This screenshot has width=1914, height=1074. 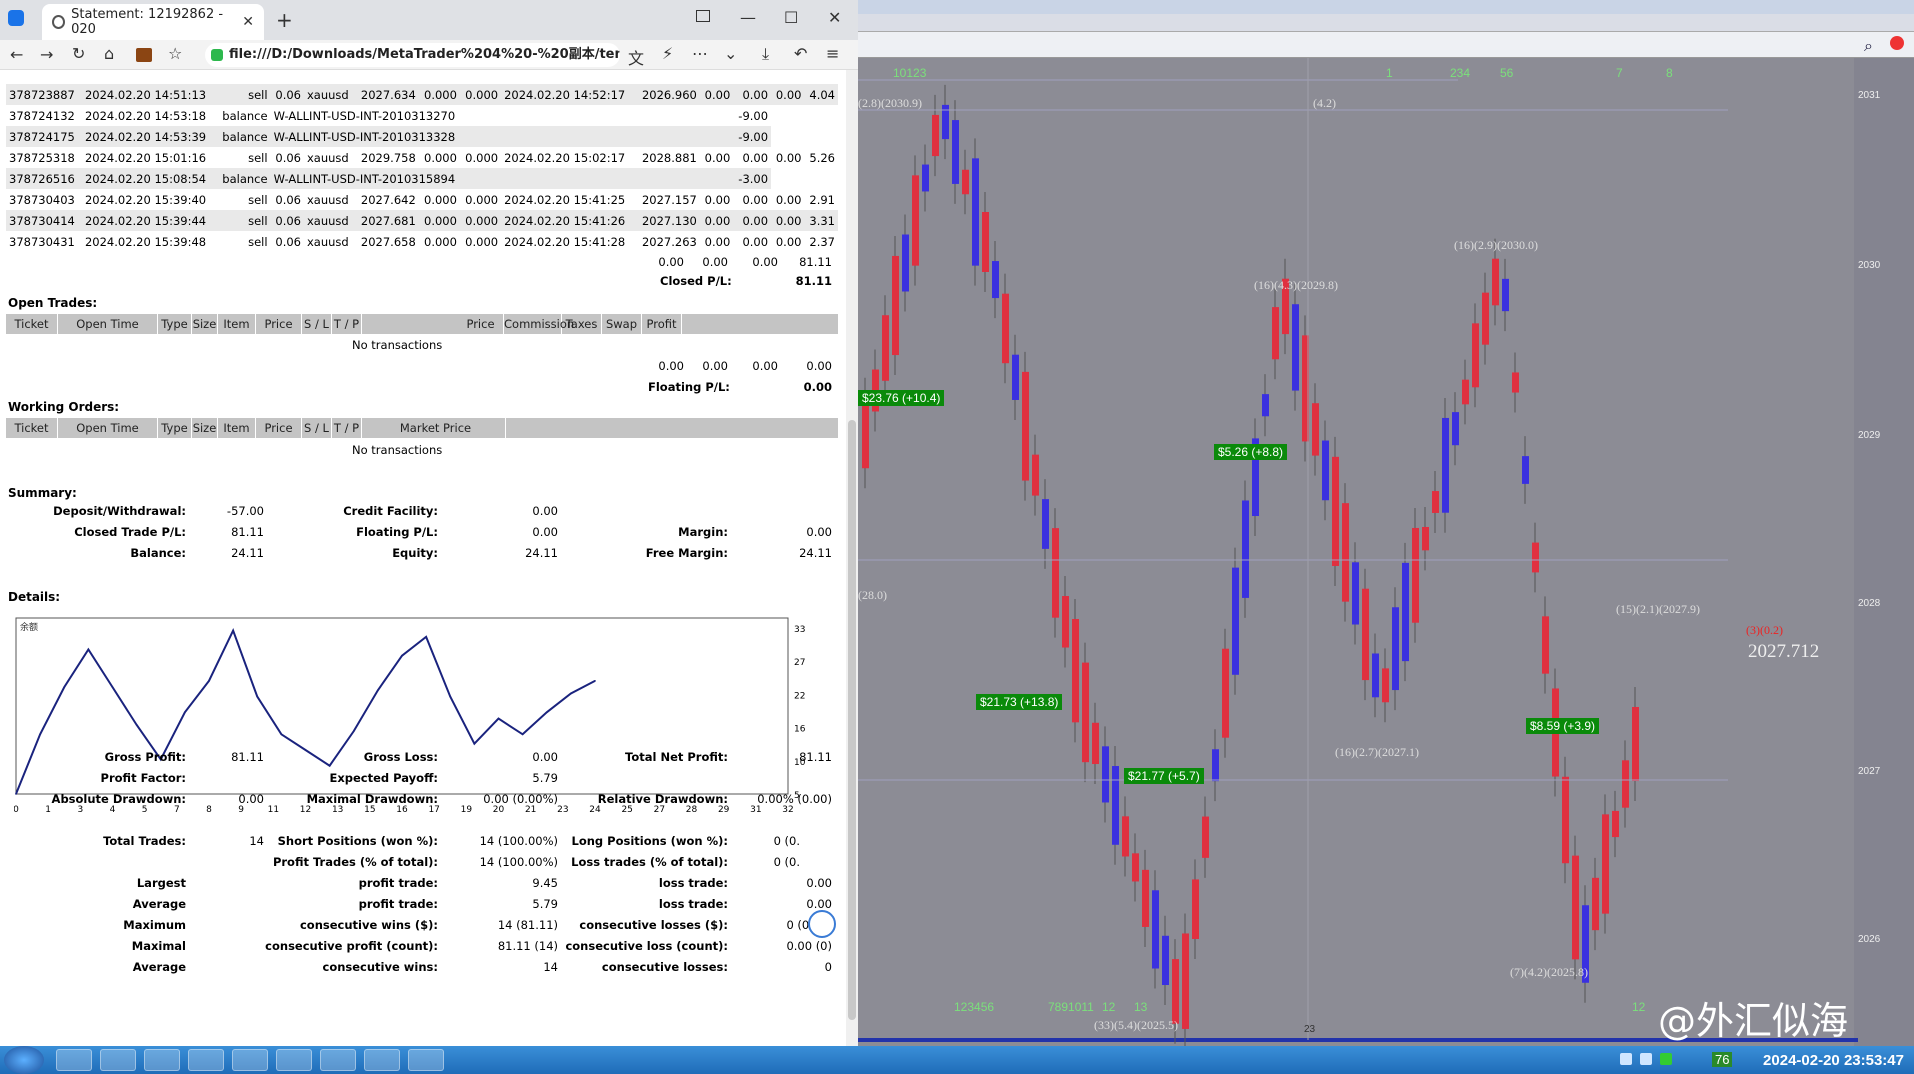 What do you see at coordinates (64, 407) in the screenshot?
I see `working-orders-title: Working Orders:` at bounding box center [64, 407].